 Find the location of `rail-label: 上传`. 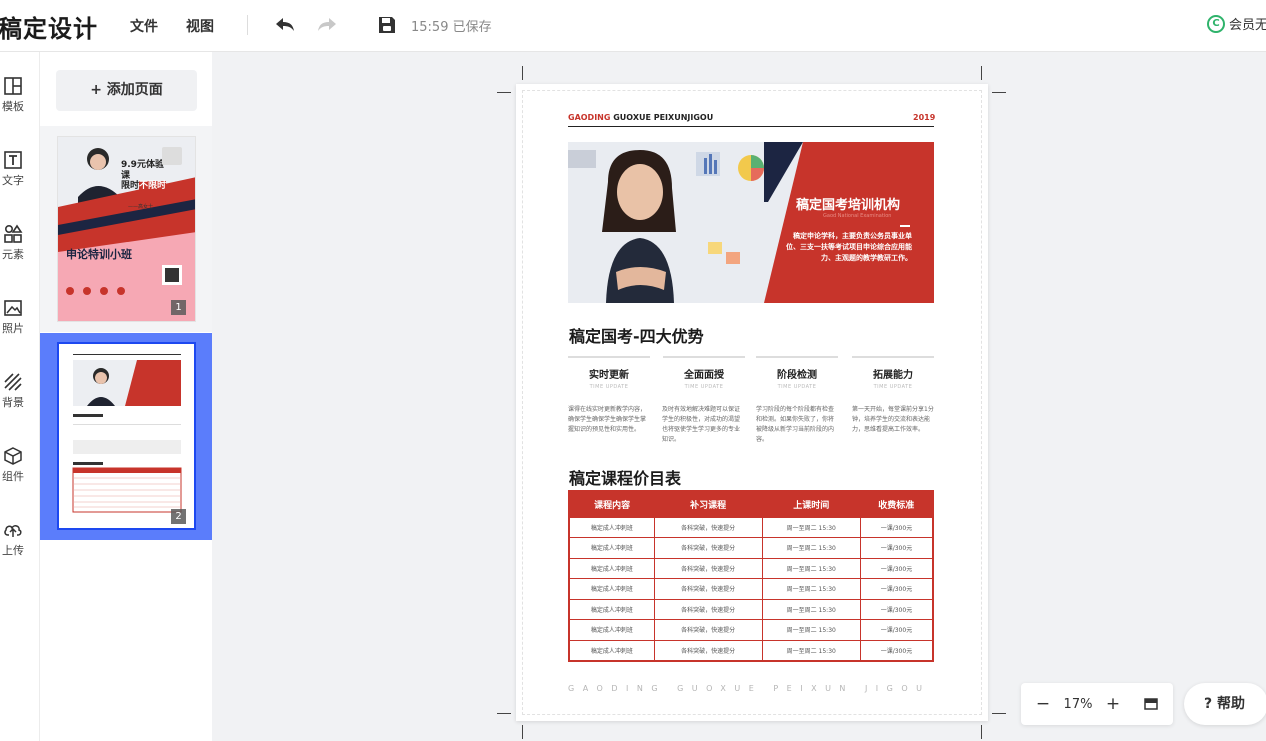

rail-label: 上传 is located at coordinates (13, 550).